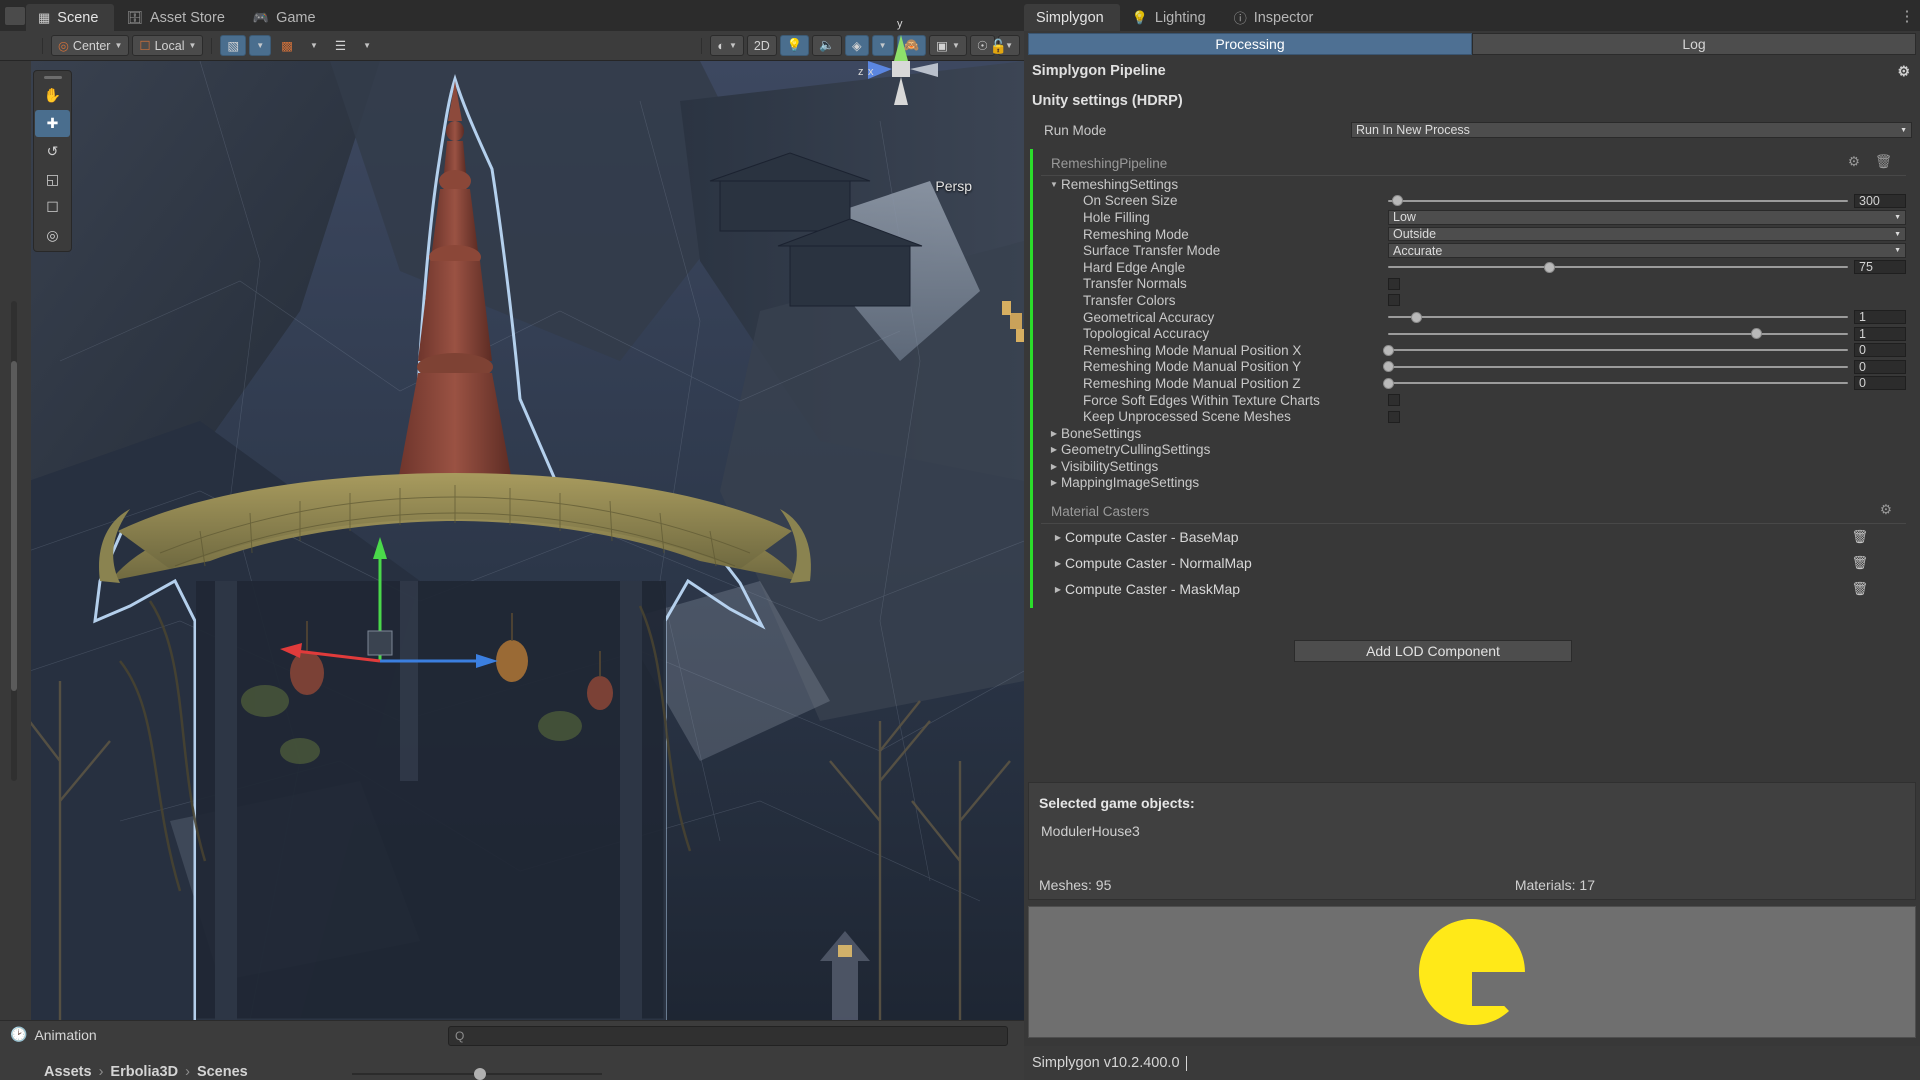  What do you see at coordinates (1276, 17) in the screenshot?
I see `tab-inspector: ⓘ Inspector` at bounding box center [1276, 17].